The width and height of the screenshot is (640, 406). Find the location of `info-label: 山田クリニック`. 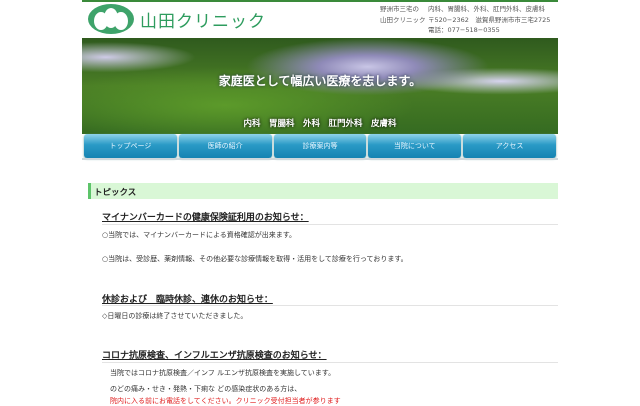

info-label: 山田クリニック is located at coordinates (403, 19).